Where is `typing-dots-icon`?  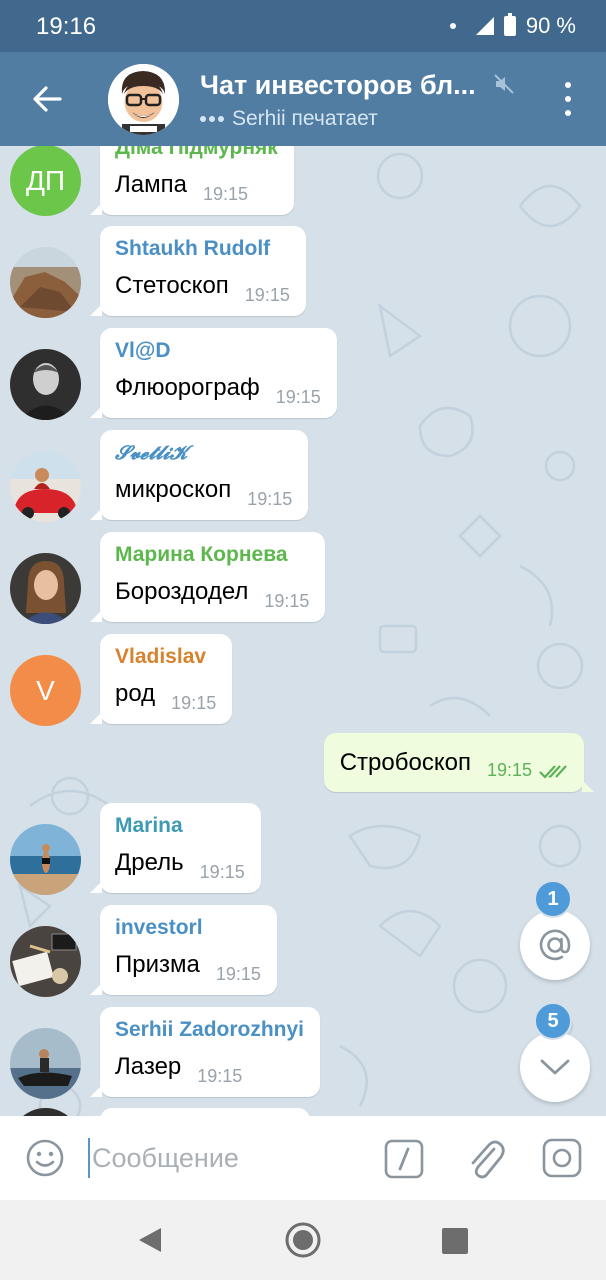
typing-dots-icon is located at coordinates (212, 119).